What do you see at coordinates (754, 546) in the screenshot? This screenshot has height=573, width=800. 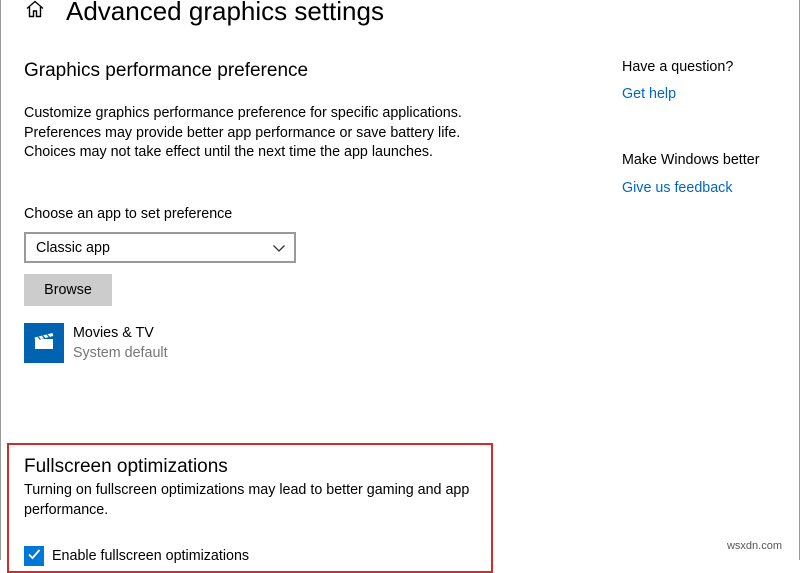 I see `watermark: wsxdn.com` at bounding box center [754, 546].